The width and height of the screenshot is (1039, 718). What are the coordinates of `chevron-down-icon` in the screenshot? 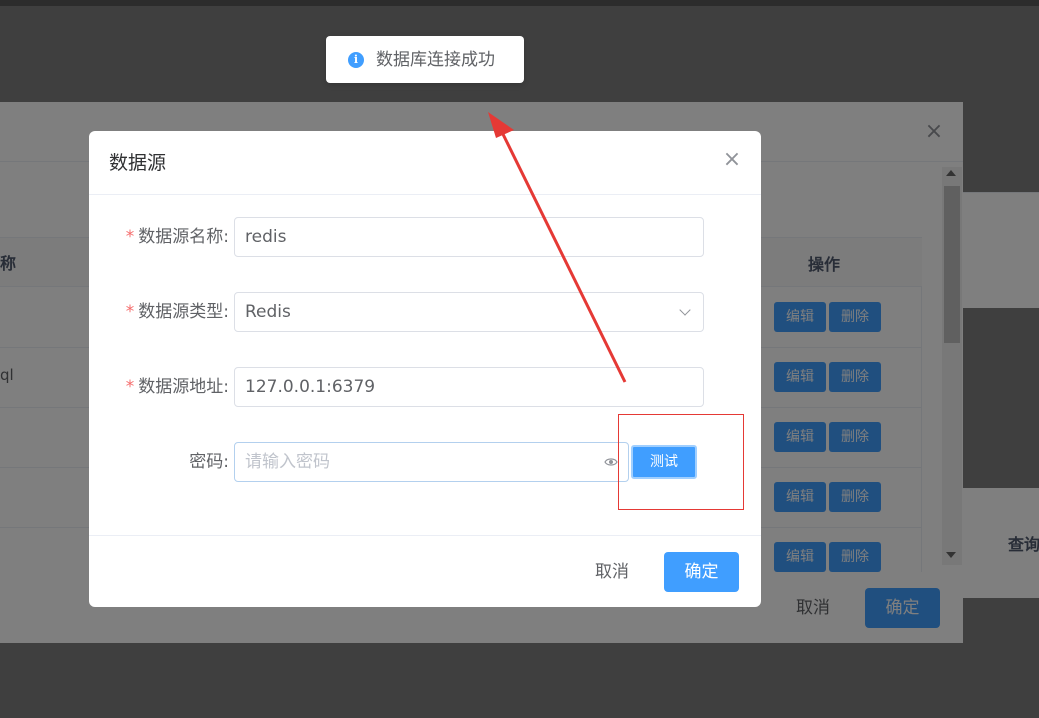 It's located at (685, 310).